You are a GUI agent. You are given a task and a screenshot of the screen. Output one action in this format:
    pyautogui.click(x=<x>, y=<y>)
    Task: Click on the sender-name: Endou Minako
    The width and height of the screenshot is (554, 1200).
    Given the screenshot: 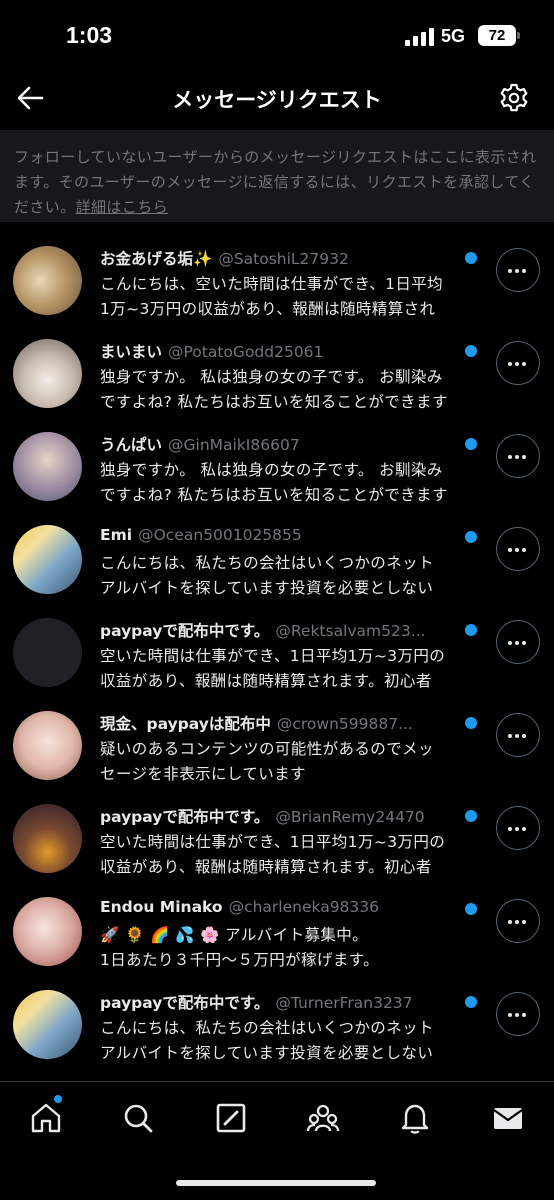 What is the action you would take?
    pyautogui.click(x=161, y=907)
    